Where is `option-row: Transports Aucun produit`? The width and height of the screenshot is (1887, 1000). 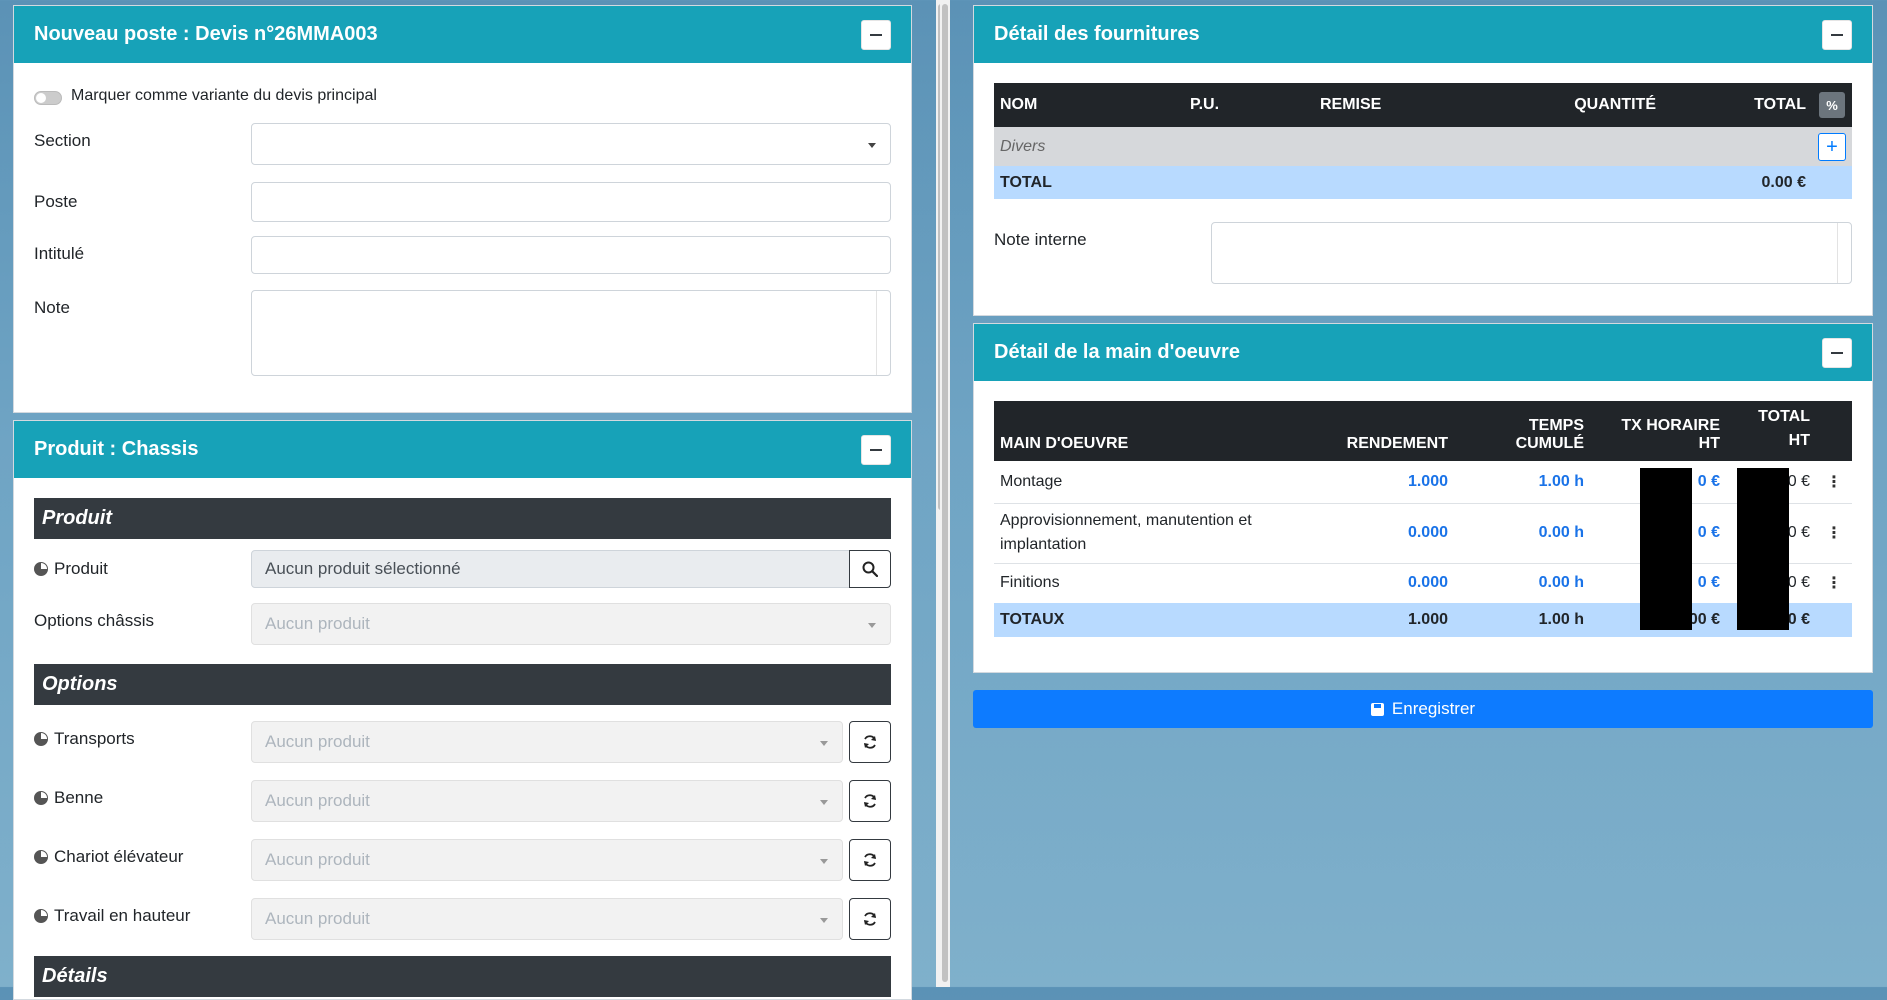 option-row: Transports Aucun produit is located at coordinates (462, 743).